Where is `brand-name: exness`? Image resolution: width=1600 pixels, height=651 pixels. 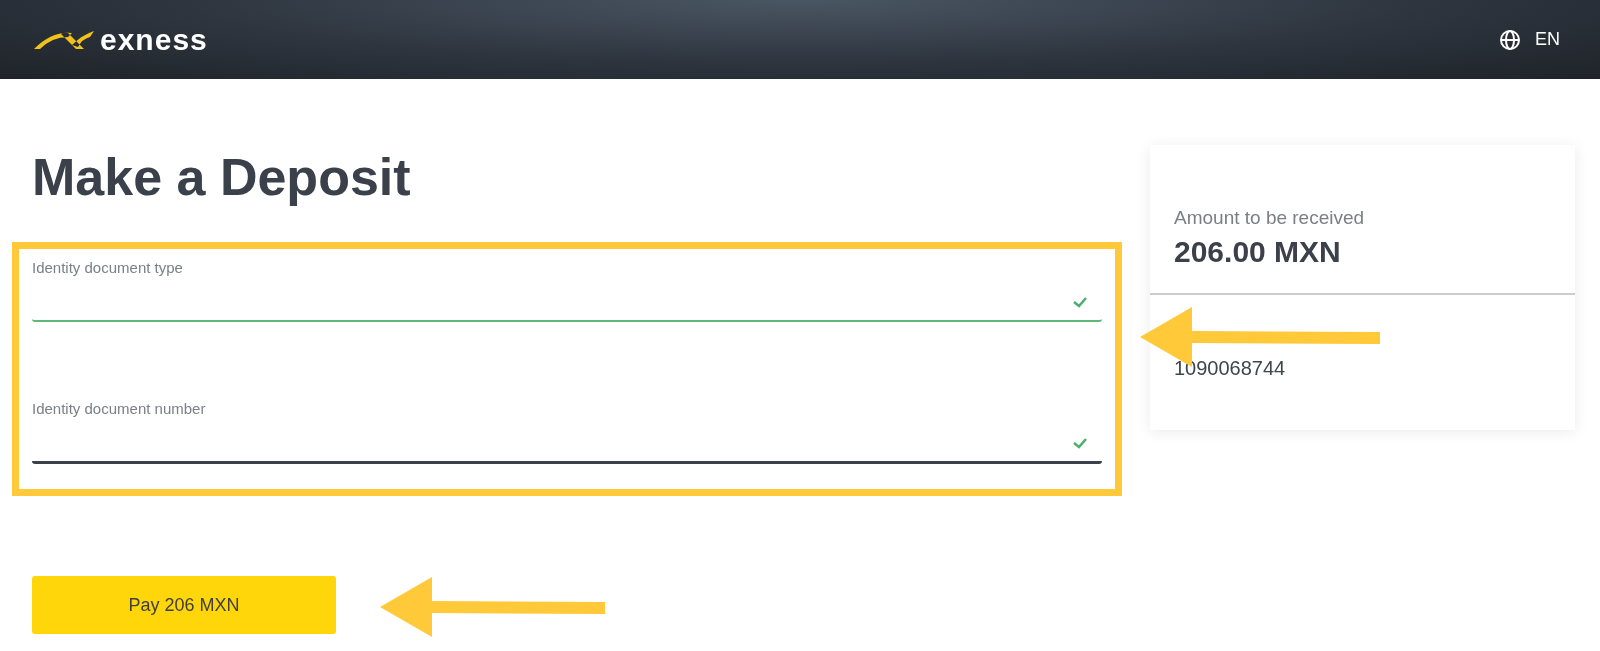 brand-name: exness is located at coordinates (154, 39).